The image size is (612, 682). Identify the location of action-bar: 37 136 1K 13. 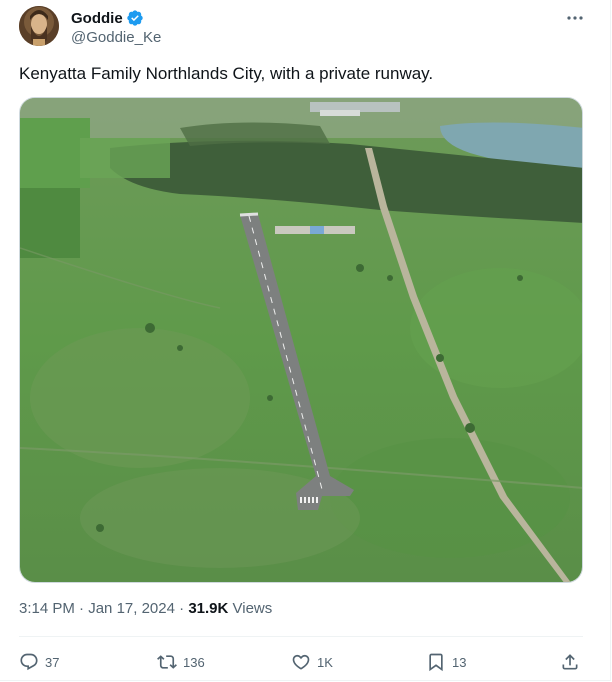
(301, 662).